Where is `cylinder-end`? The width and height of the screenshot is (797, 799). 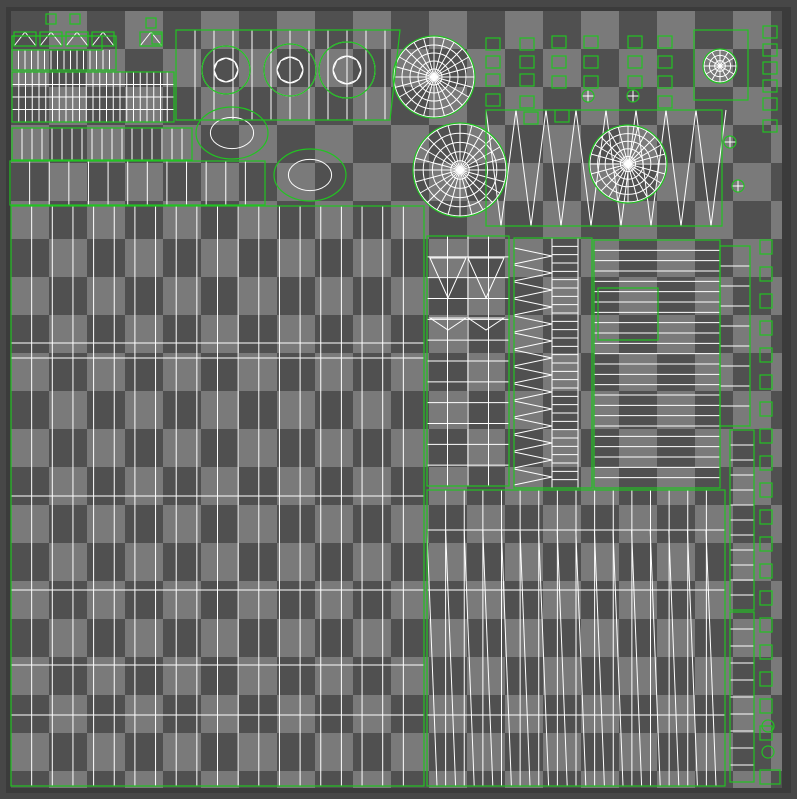
cylinder-end is located at coordinates (720, 66).